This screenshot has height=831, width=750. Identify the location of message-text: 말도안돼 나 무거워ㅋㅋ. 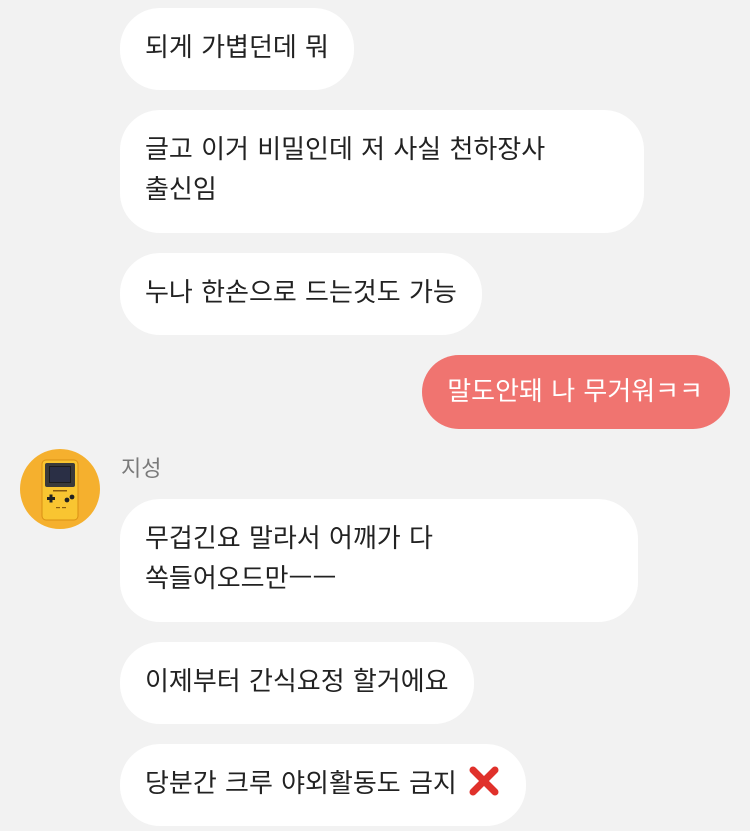
(575, 392).